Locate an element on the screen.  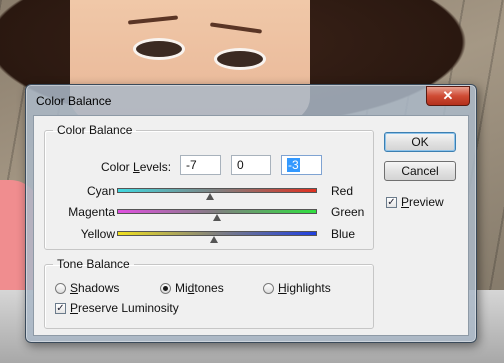
shadows-label: Shadows is located at coordinates (95, 288).